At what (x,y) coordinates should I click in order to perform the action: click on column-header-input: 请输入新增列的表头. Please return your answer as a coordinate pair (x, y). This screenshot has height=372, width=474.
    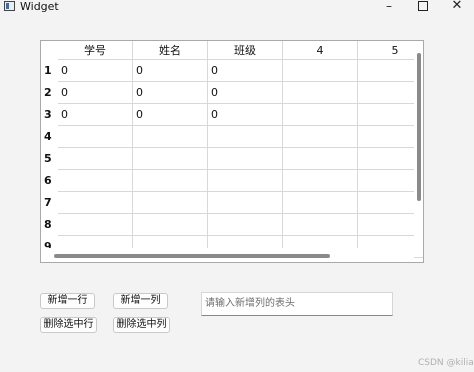
    Looking at the image, I should click on (297, 304).